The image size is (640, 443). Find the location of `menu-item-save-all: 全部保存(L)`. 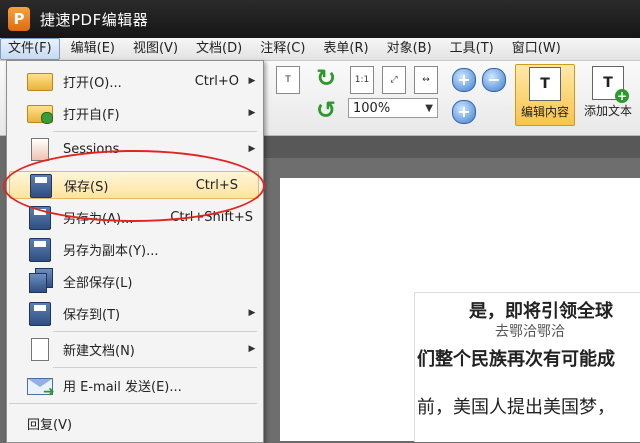

menu-item-save-all: 全部保存(L) is located at coordinates (134, 281).